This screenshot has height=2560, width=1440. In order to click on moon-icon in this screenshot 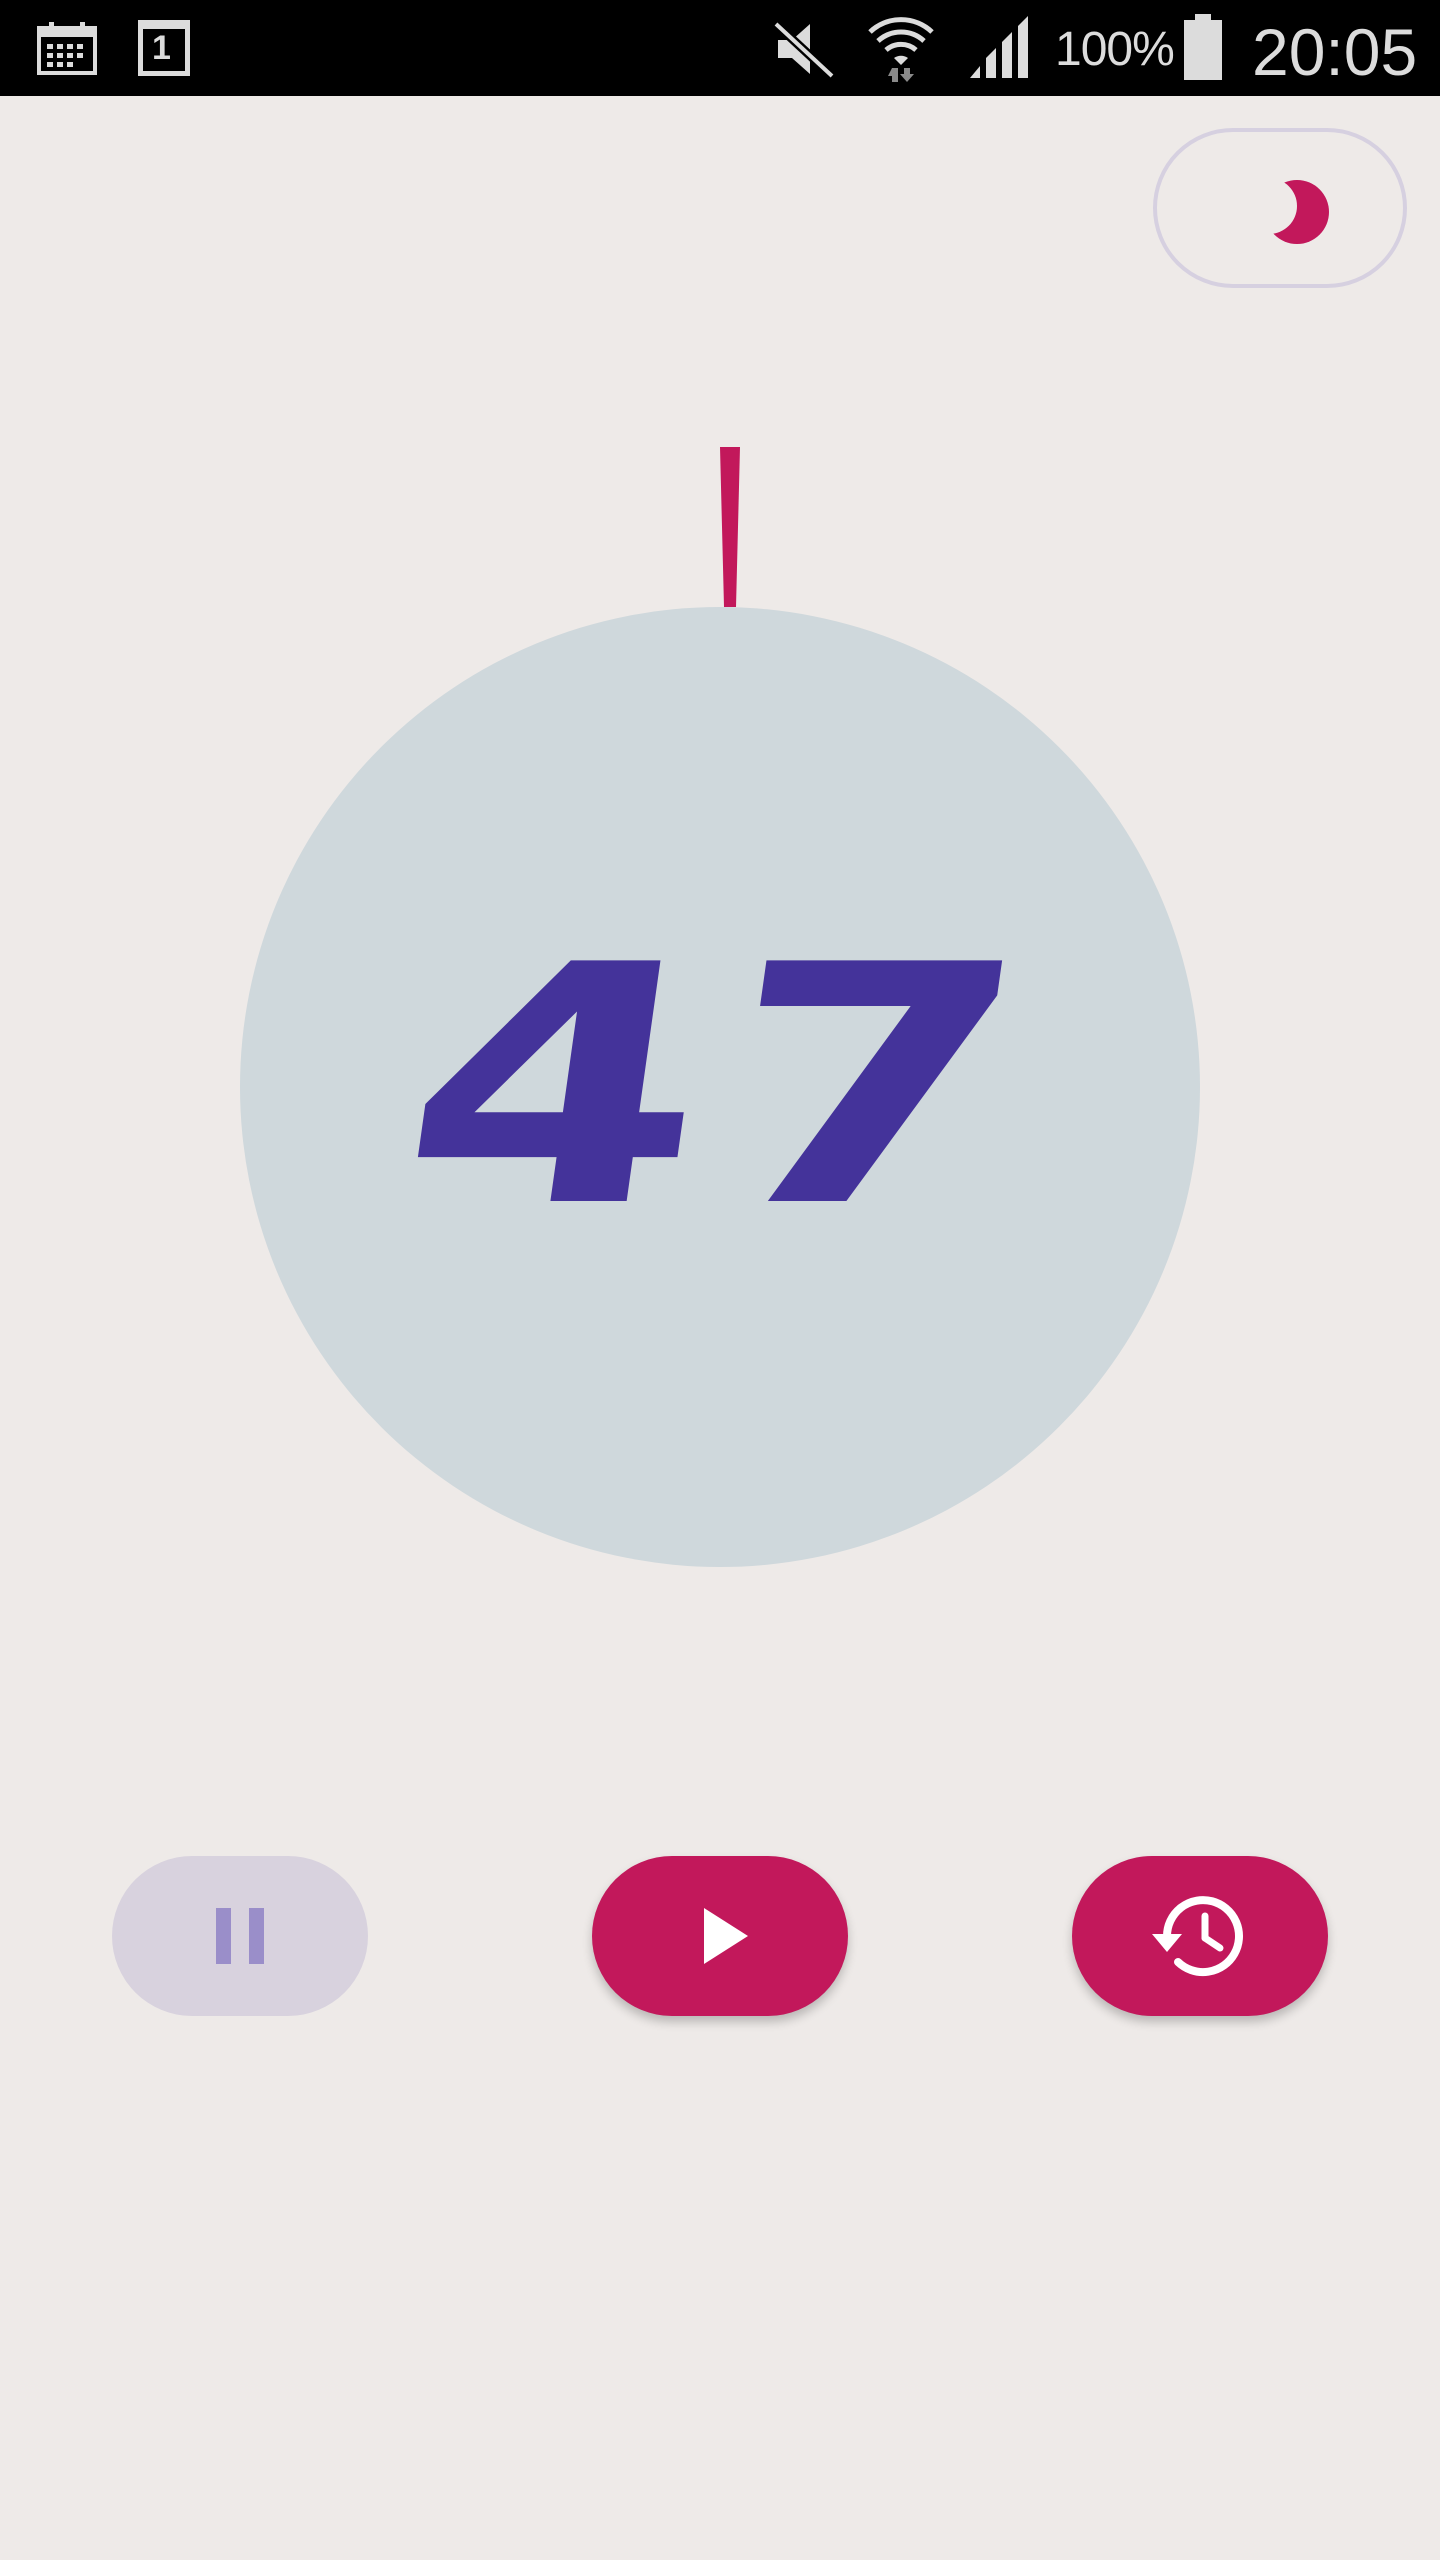, I will do `click(1289, 211)`.